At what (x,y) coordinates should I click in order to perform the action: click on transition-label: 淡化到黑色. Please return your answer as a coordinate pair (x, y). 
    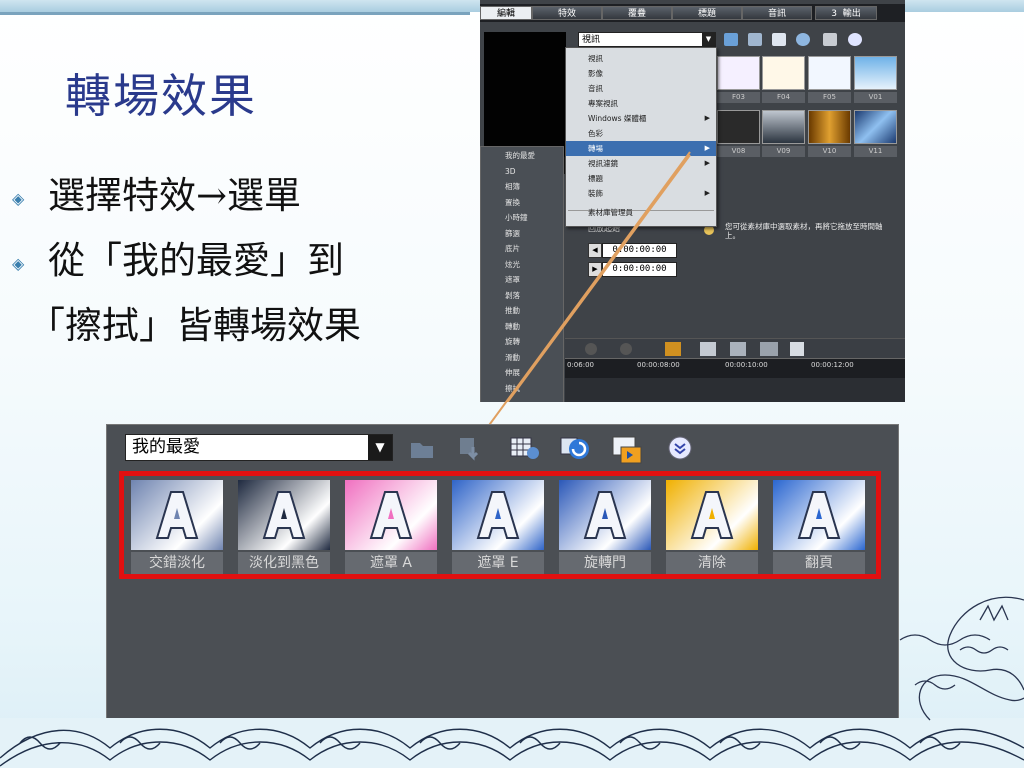
    Looking at the image, I should click on (284, 563).